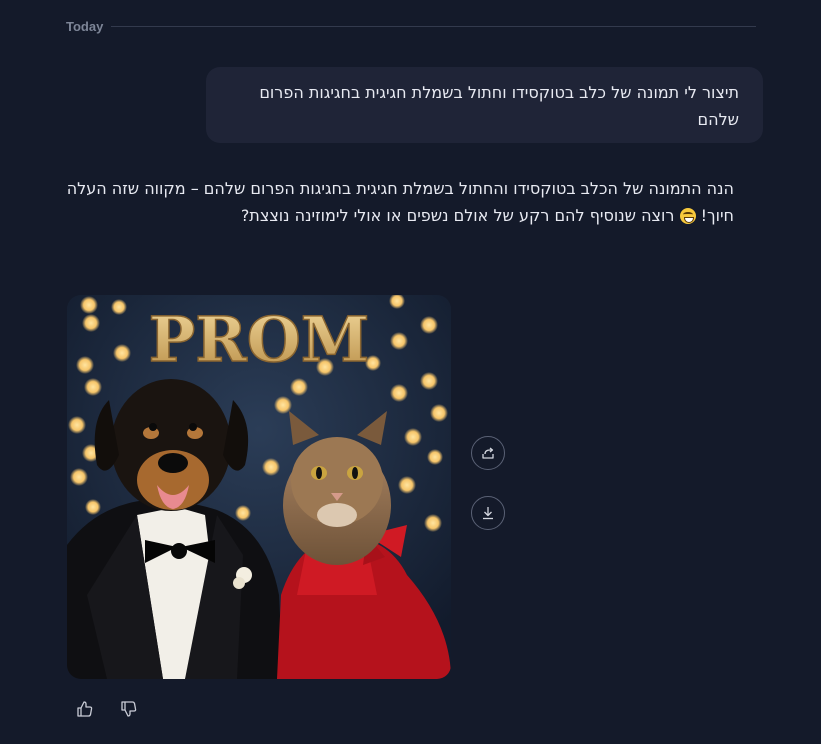 This screenshot has height=744, width=821. What do you see at coordinates (687, 216) in the screenshot?
I see `grinning-face-emoji-icon` at bounding box center [687, 216].